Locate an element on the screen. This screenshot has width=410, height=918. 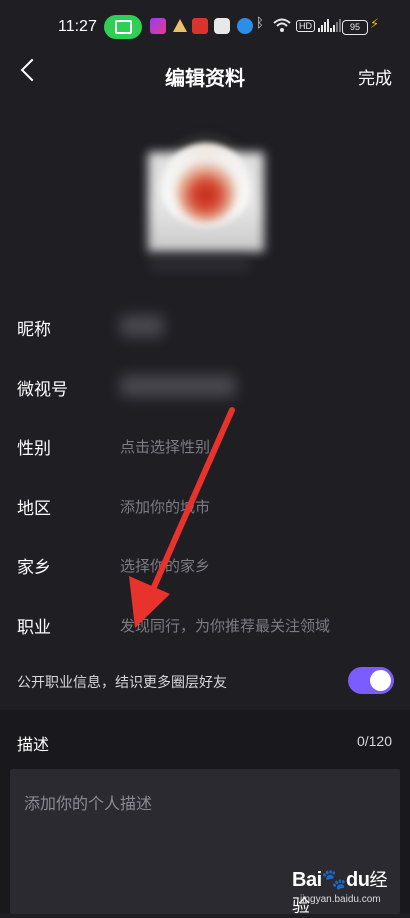
region-row: 地区 添加你的城市 is located at coordinates (205, 512).